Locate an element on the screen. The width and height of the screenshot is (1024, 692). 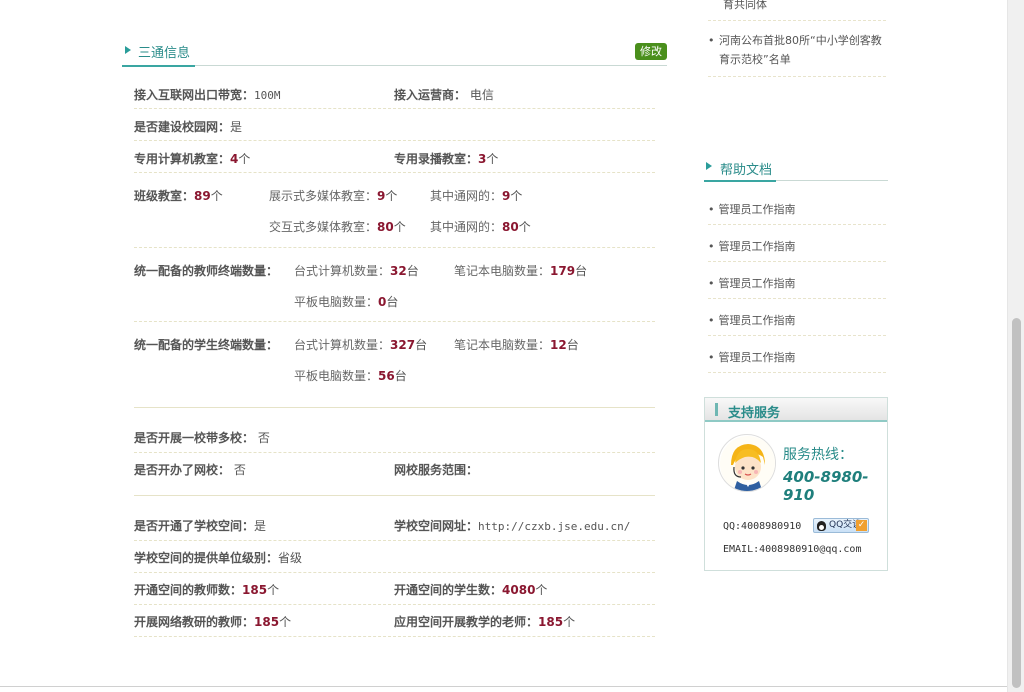
net-school-label: 是否开办了网校： is located at coordinates (182, 470).